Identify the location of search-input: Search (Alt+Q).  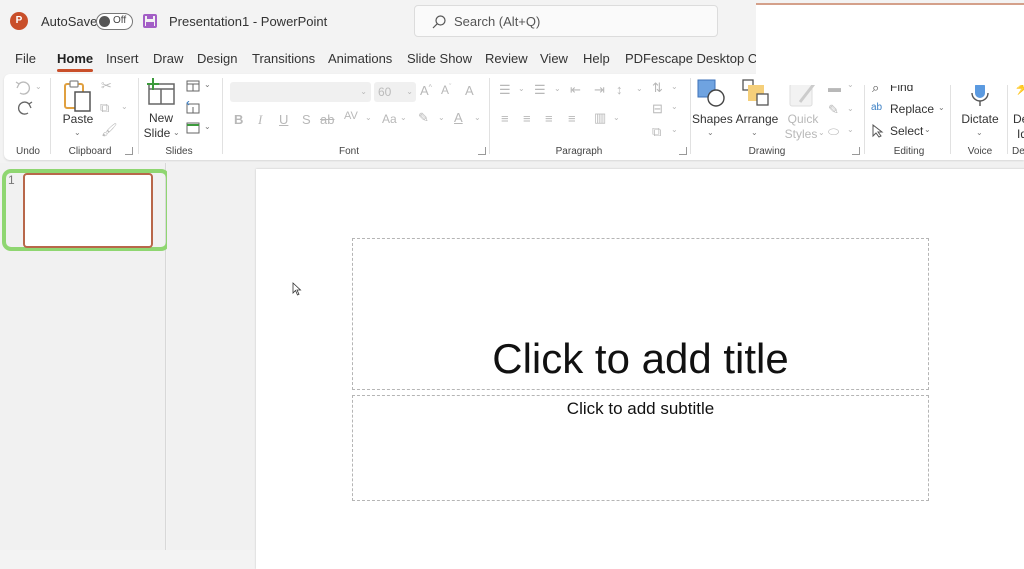
(566, 21).